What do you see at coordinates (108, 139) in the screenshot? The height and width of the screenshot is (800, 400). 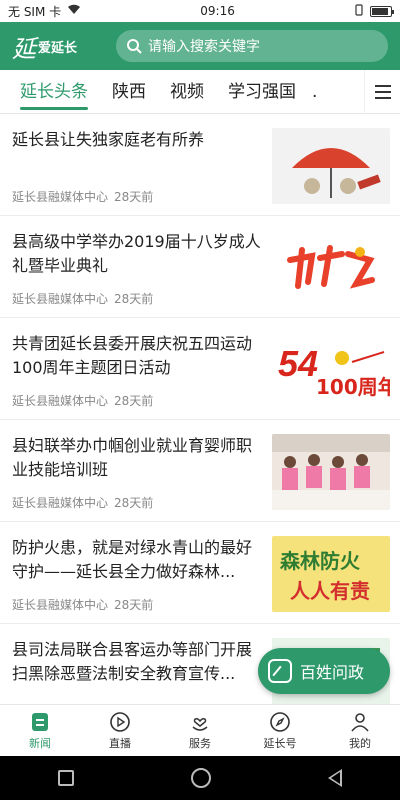 I see `news-title: 延长县让失独家庭老有所养` at bounding box center [108, 139].